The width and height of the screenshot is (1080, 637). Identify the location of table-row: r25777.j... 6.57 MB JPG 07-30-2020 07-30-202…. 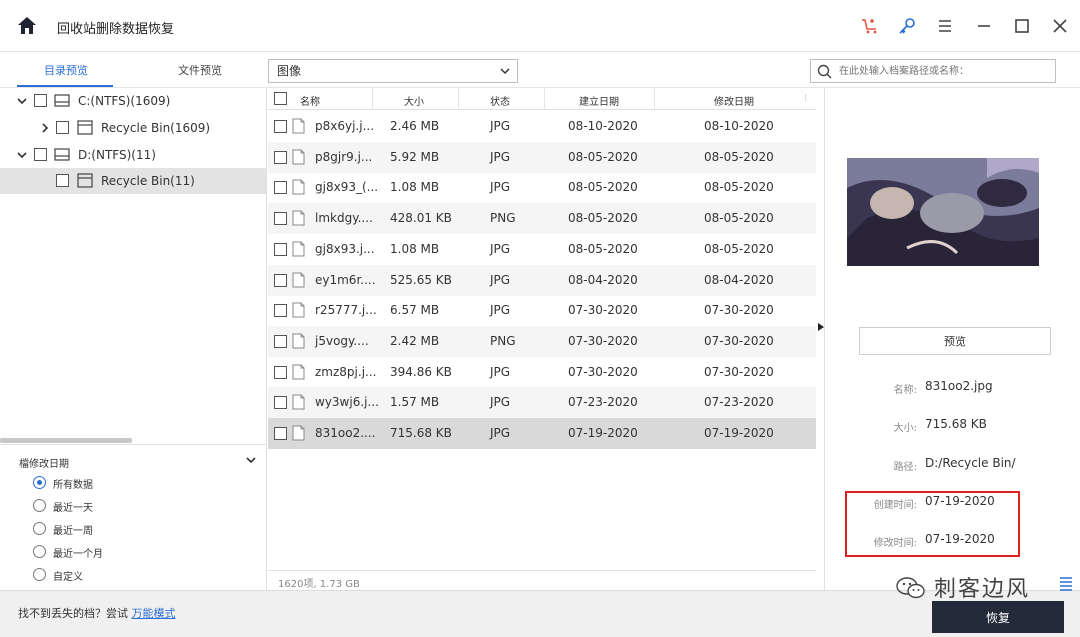
(542, 310).